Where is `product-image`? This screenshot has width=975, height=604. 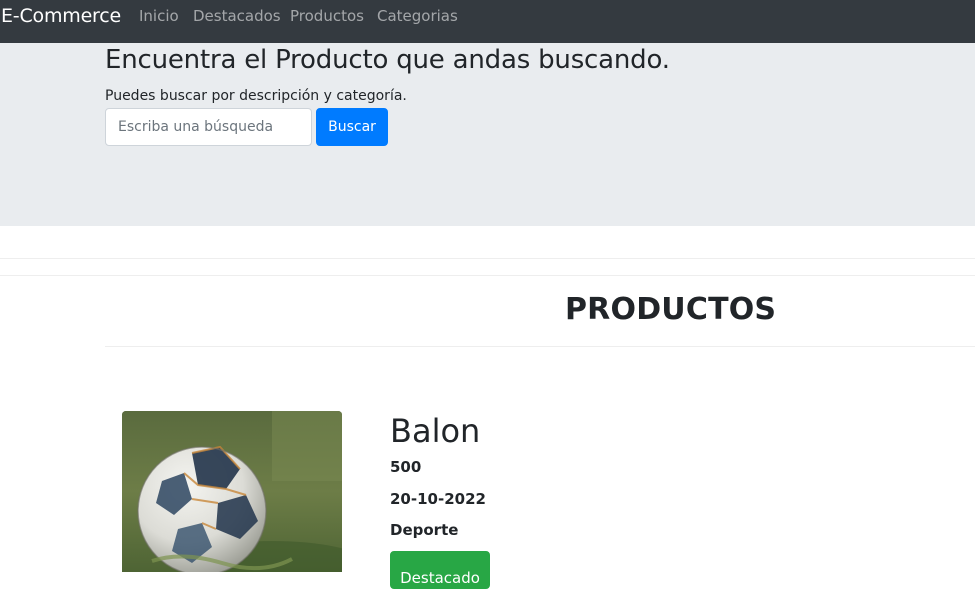 product-image is located at coordinates (232, 491).